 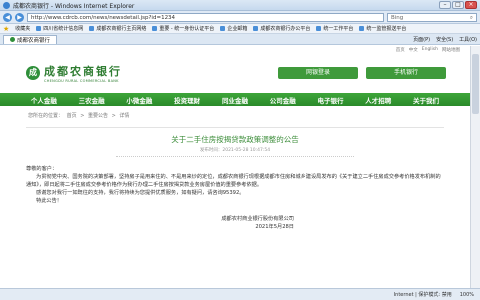 I want to click on search-placeholder: Bing, so click(x=397, y=17).